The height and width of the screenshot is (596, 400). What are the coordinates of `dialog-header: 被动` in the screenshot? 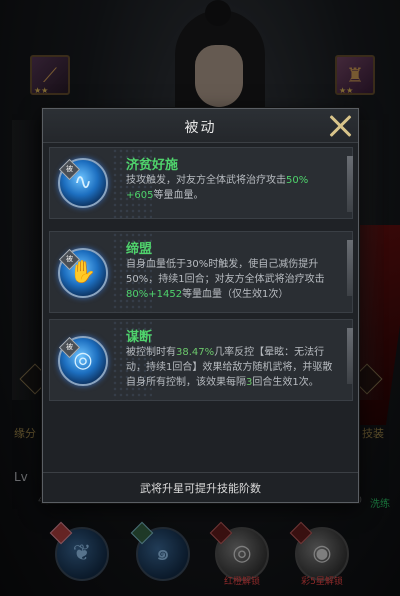 It's located at (200, 126).